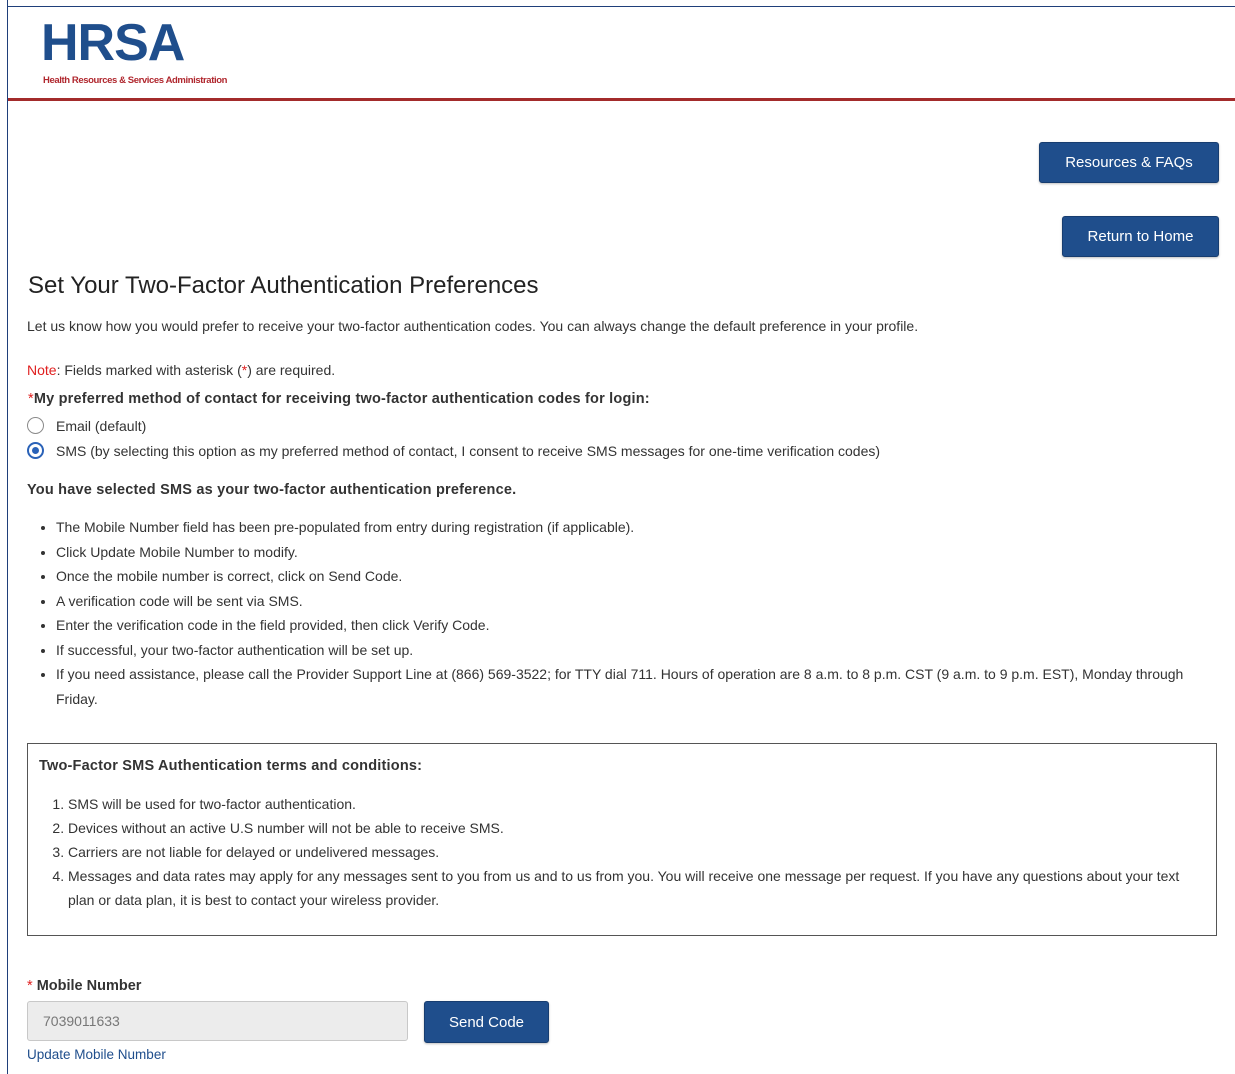 This screenshot has height=1074, width=1235. I want to click on radio-button-email, so click(35, 425).